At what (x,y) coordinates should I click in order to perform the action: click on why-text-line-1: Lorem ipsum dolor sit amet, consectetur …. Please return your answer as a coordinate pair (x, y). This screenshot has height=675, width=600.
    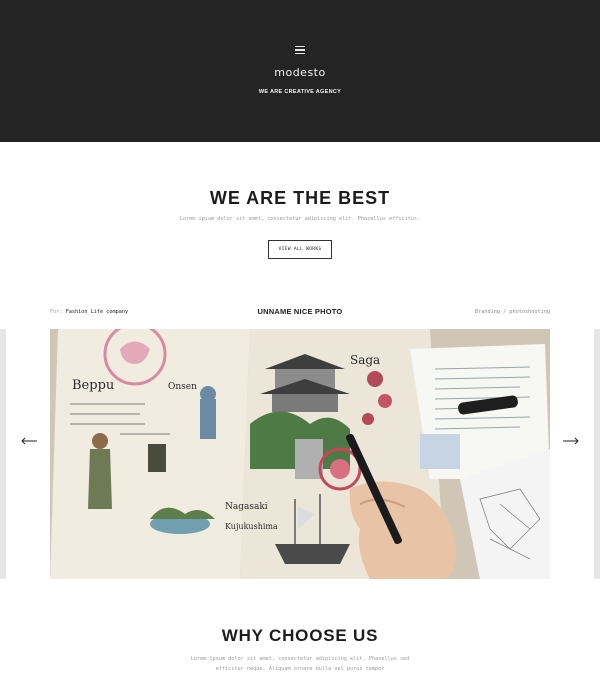
    Looking at the image, I should click on (300, 659).